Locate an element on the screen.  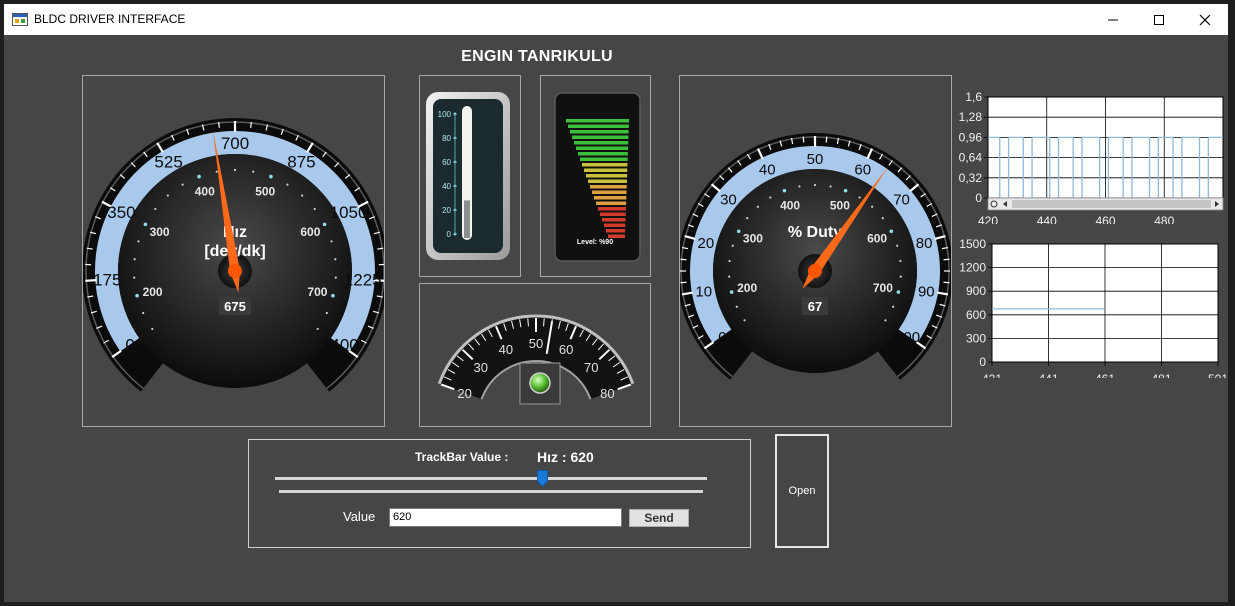
outer-tick-label: 175 is located at coordinates (107, 279).